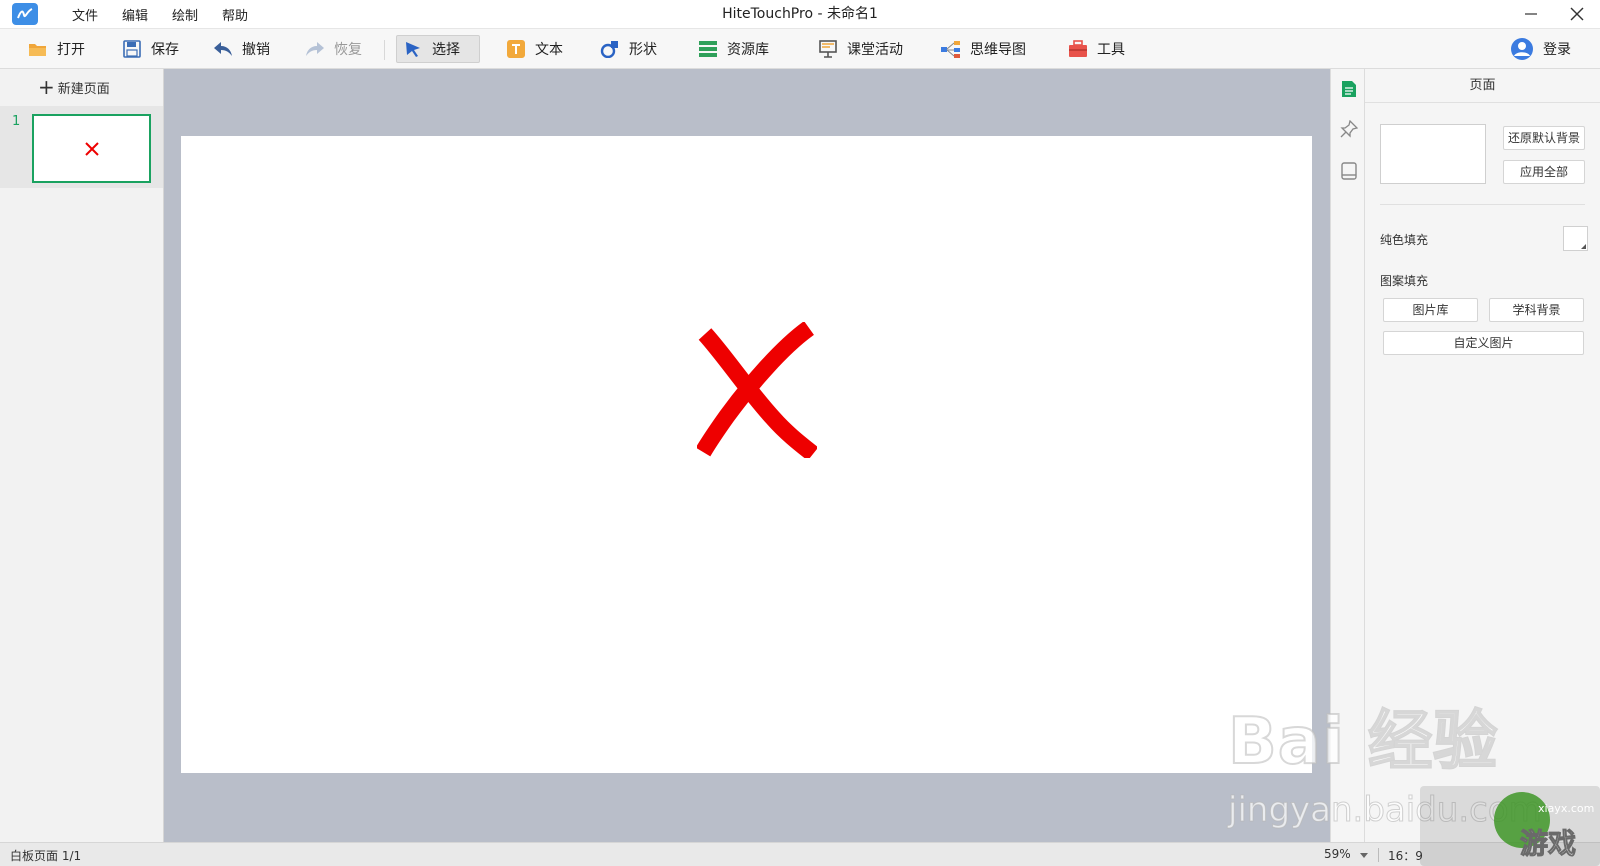 The height and width of the screenshot is (866, 1600). Describe the element at coordinates (185, 14) in the screenshot. I see `menu-draw: 绘制` at that location.